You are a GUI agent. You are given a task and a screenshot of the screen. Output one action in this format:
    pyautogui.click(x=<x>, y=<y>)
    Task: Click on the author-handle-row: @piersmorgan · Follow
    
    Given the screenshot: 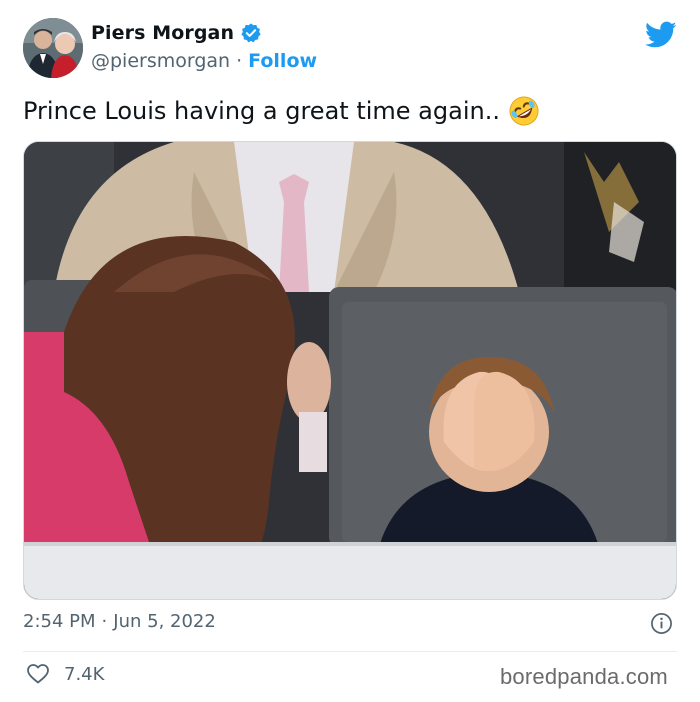 What is the action you would take?
    pyautogui.click(x=204, y=61)
    